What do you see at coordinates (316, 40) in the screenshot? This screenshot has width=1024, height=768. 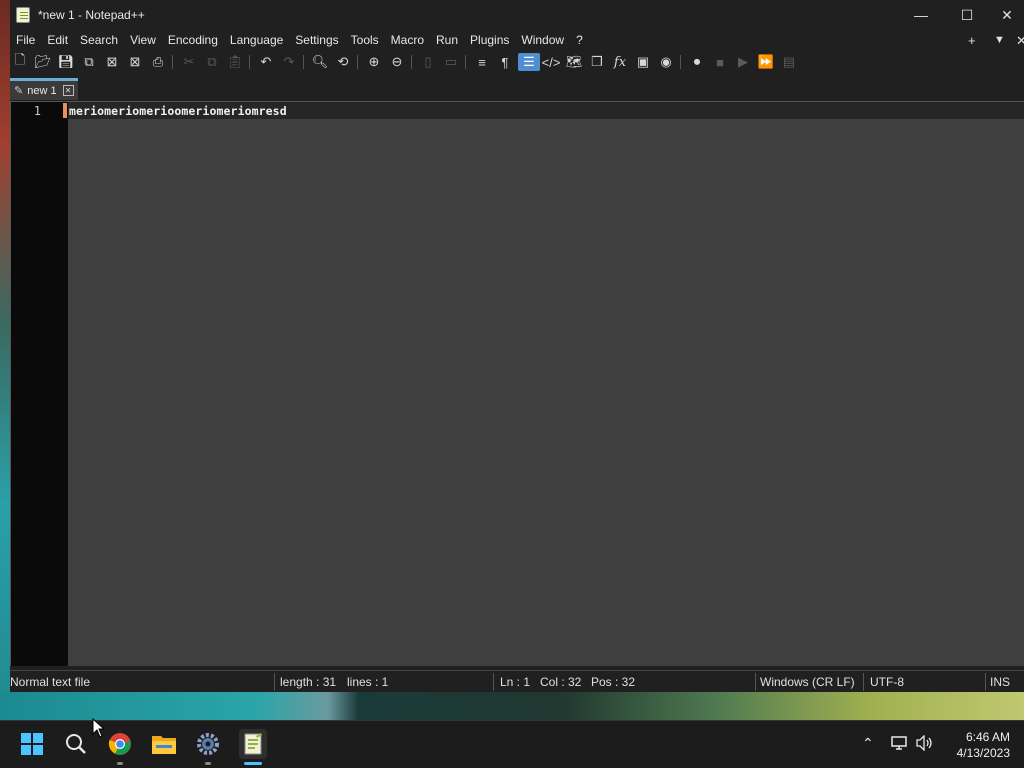 I see `menu-settings: Settings` at bounding box center [316, 40].